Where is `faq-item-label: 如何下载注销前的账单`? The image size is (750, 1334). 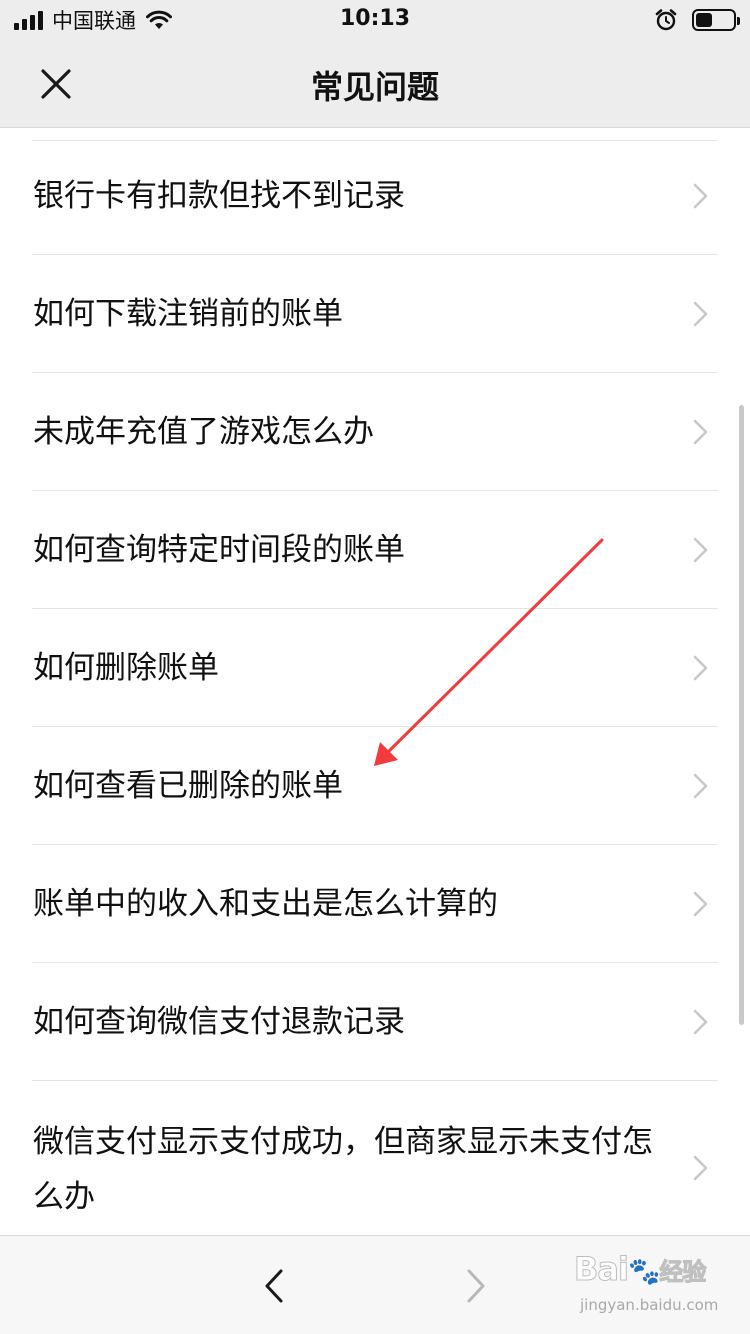 faq-item-label: 如何下载注销前的账单 is located at coordinates (188, 314).